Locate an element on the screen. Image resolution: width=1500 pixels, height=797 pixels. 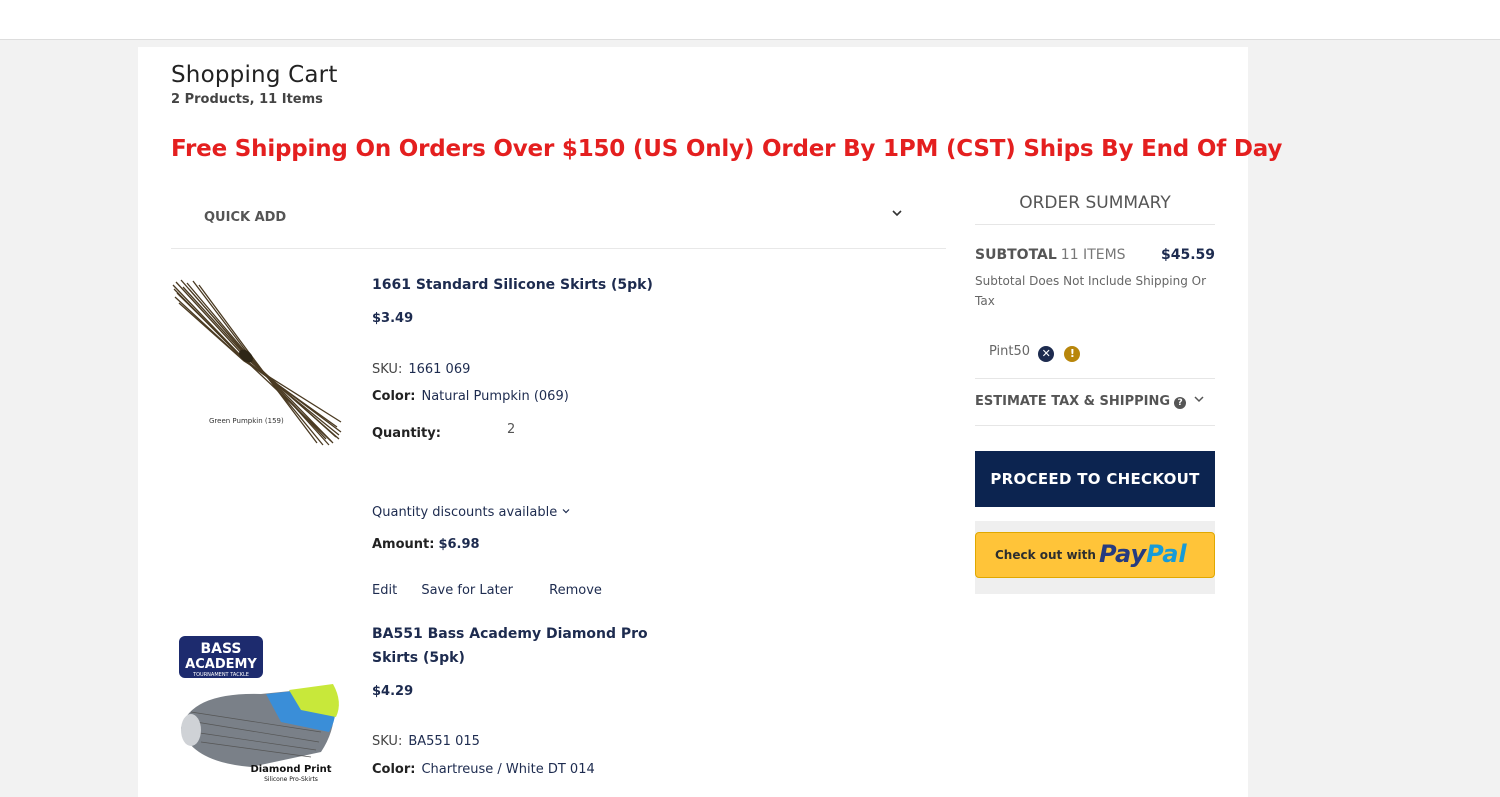
edit-link: Edit is located at coordinates (384, 590).